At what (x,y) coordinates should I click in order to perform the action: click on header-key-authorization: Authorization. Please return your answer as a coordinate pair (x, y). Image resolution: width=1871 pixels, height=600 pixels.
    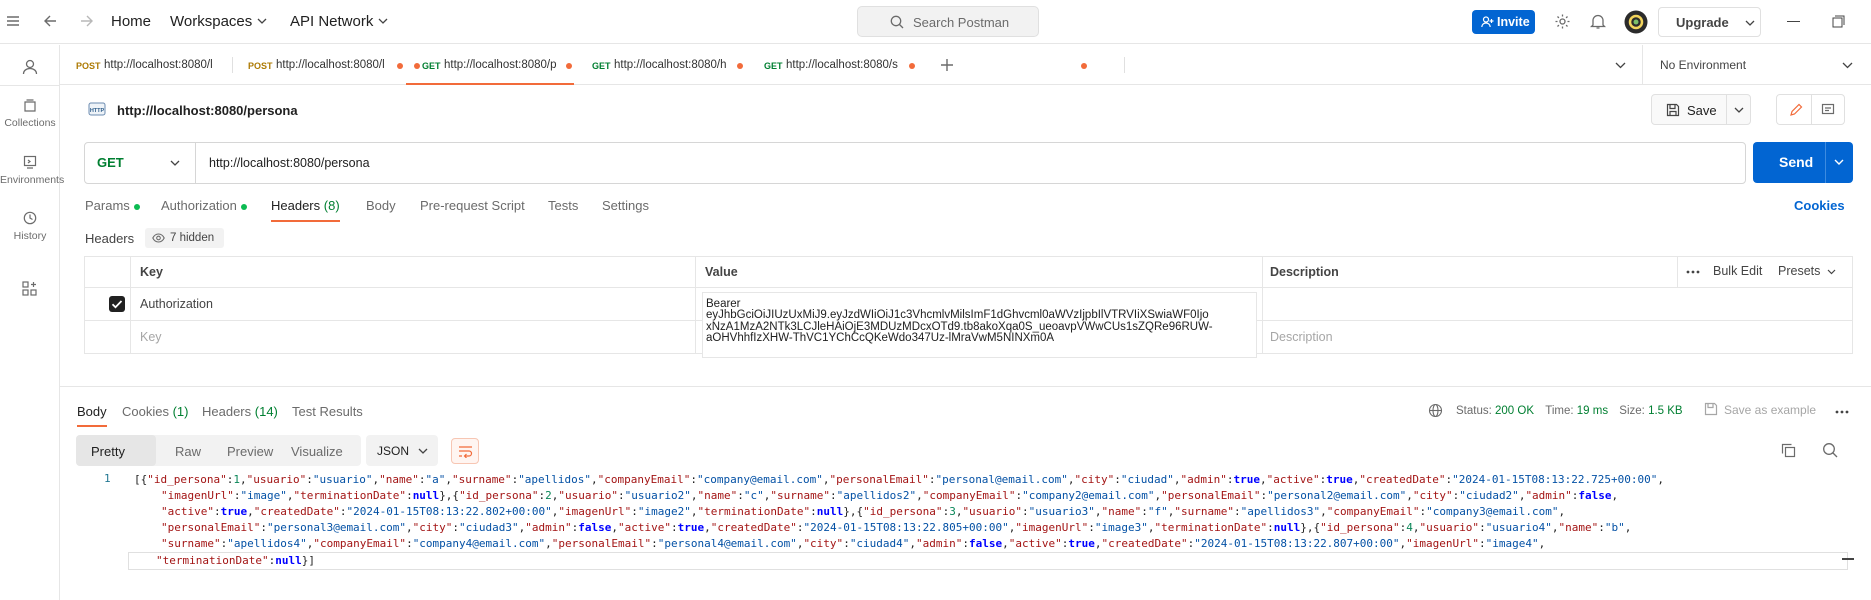
    Looking at the image, I should click on (176, 304).